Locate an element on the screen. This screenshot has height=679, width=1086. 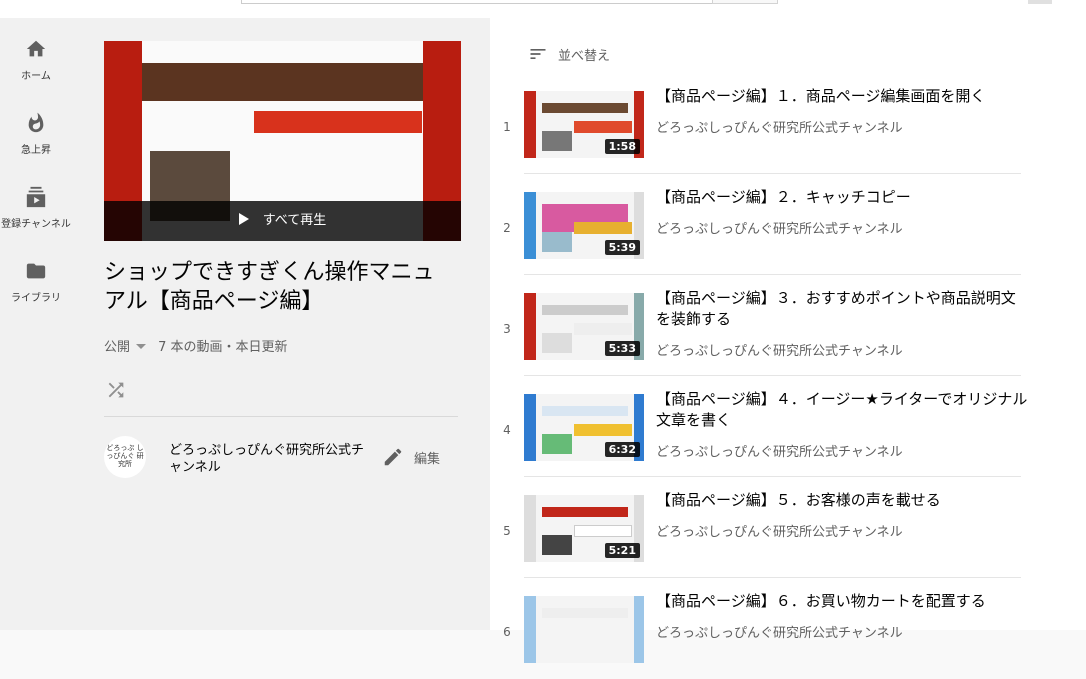
duration-badge: 6:32 is located at coordinates (622, 449).